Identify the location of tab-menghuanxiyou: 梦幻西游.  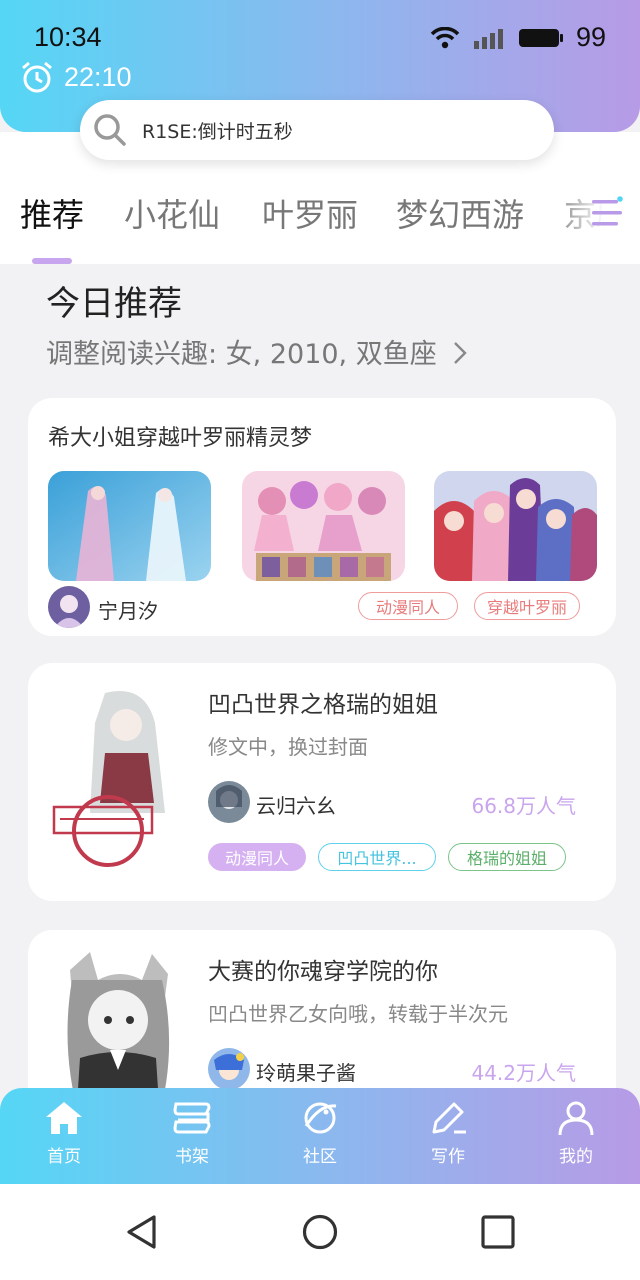
(460, 213).